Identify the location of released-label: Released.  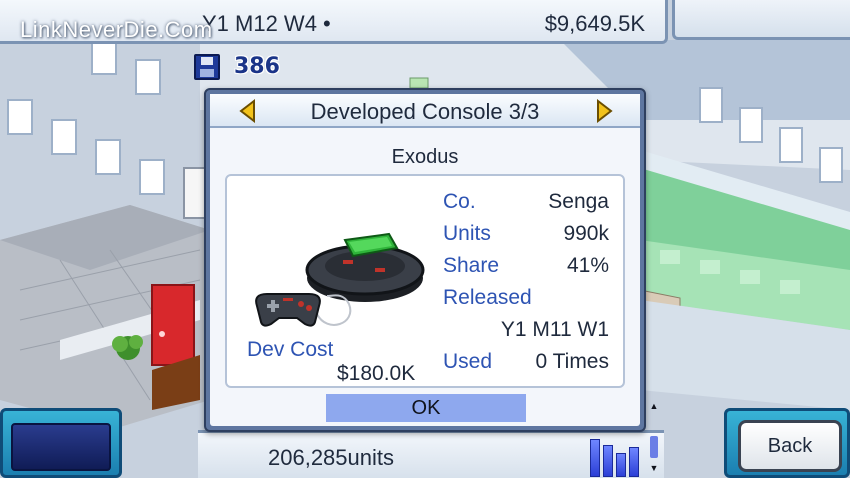
(487, 297).